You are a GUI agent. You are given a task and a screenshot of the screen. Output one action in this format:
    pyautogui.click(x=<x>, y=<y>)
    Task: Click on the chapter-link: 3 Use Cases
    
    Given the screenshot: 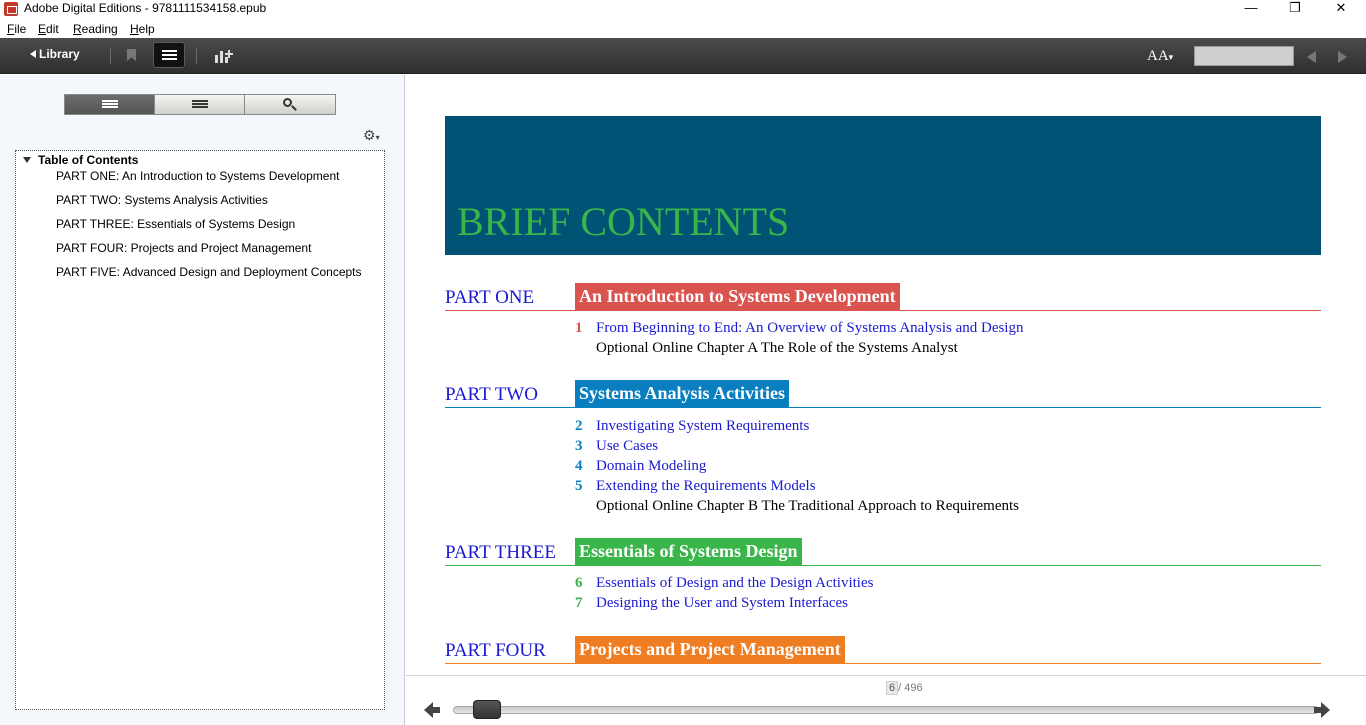 What is the action you would take?
    pyautogui.click(x=616, y=446)
    